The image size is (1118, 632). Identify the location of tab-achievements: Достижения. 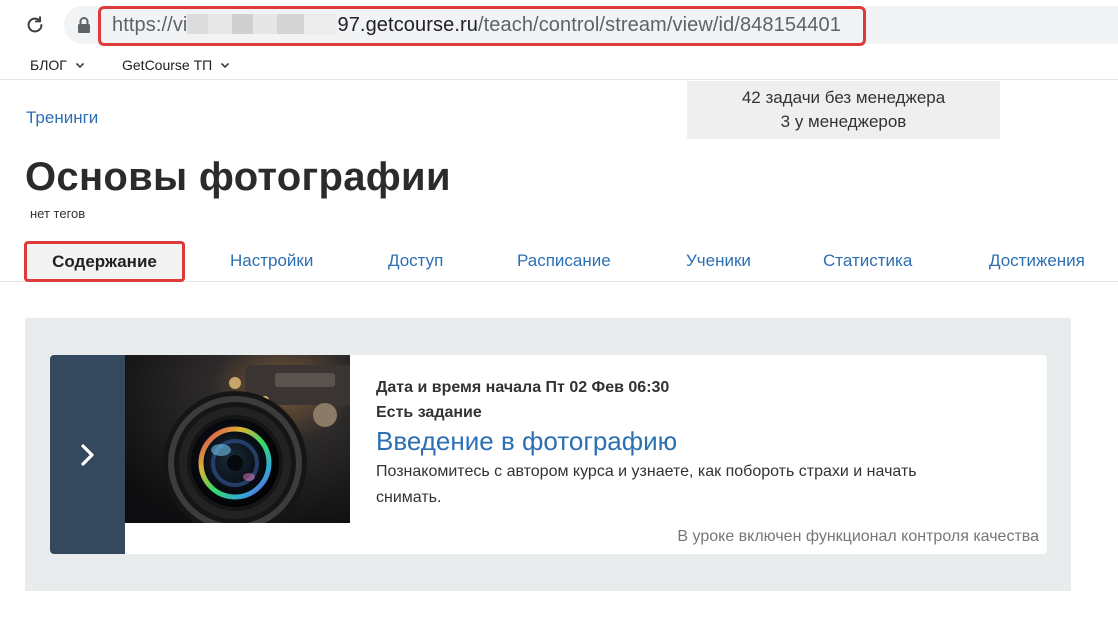
(1037, 261).